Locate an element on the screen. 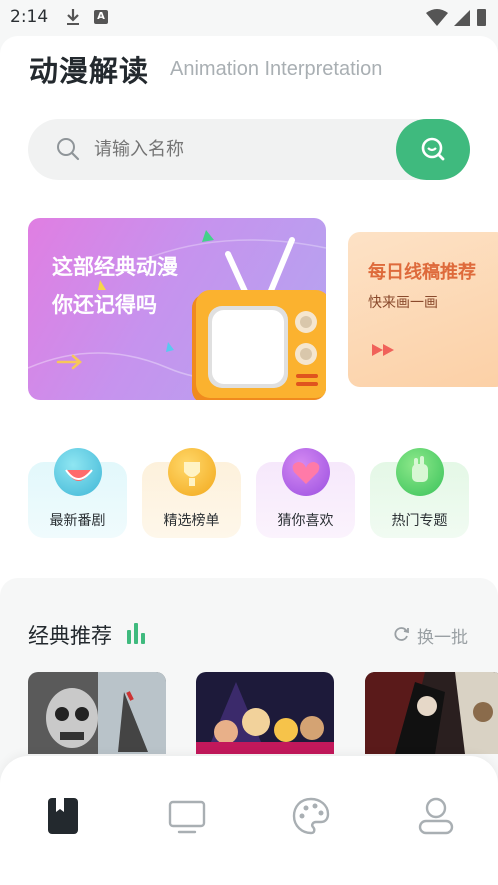  category-label: 最新番剧 is located at coordinates (77, 521).